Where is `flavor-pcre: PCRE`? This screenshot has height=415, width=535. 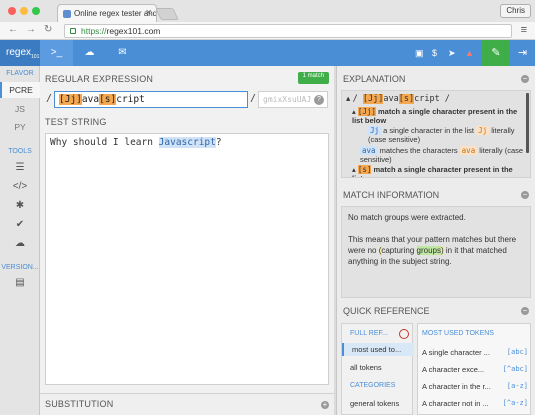 flavor-pcre: PCRE is located at coordinates (20, 90).